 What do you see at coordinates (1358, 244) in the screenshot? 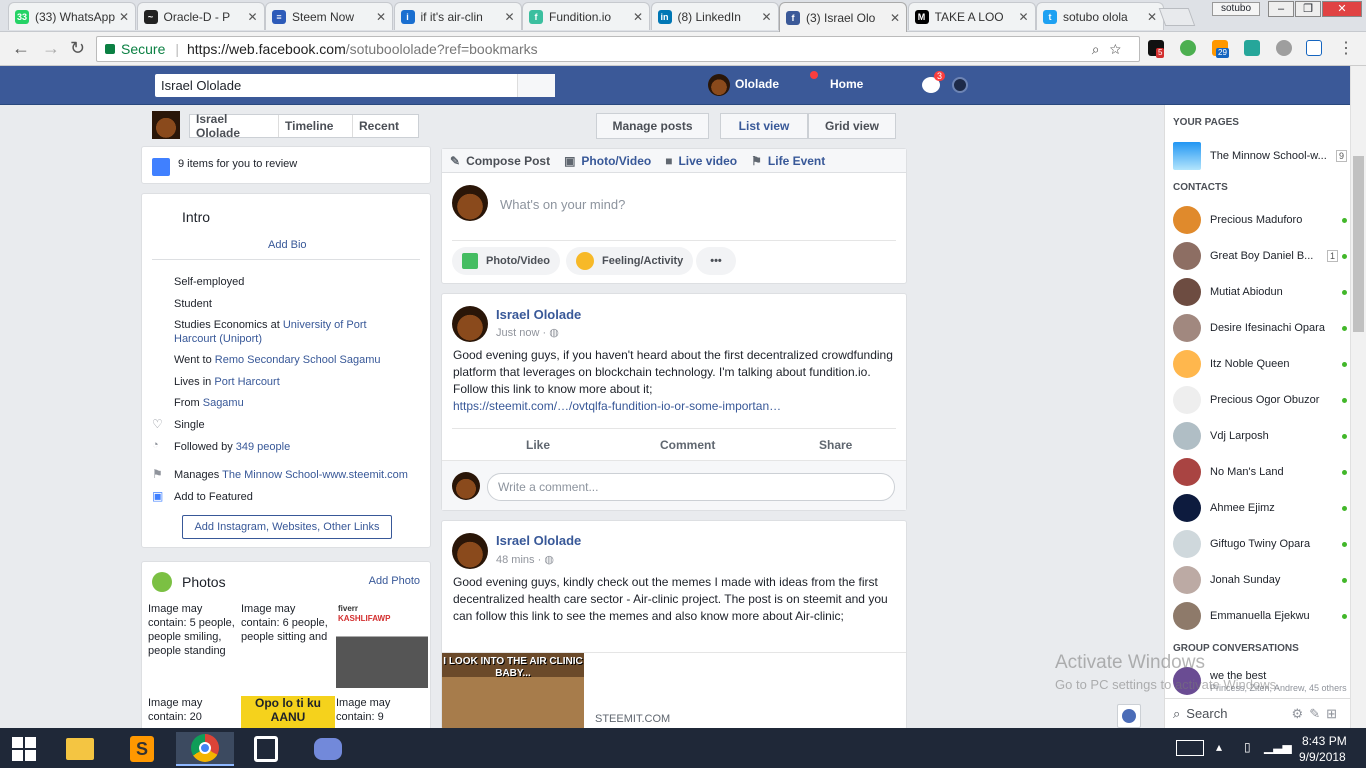
I see `scrollbar-thumb` at bounding box center [1358, 244].